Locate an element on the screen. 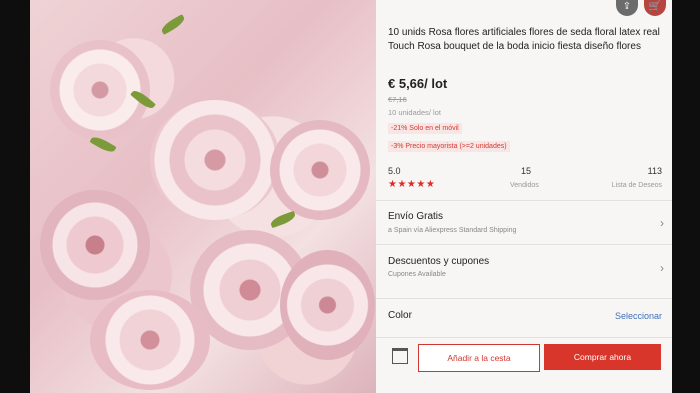  coupons-row: Descuentos y cupones Cupones Available › is located at coordinates (524, 267).